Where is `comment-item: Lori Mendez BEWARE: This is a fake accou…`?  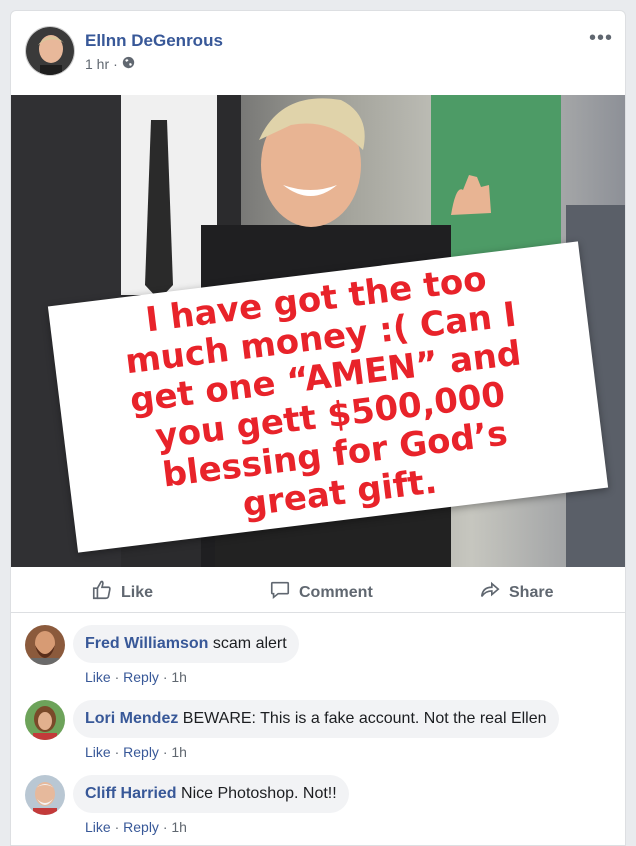 comment-item: Lori Mendez BEWARE: This is a fake accou… is located at coordinates (318, 736).